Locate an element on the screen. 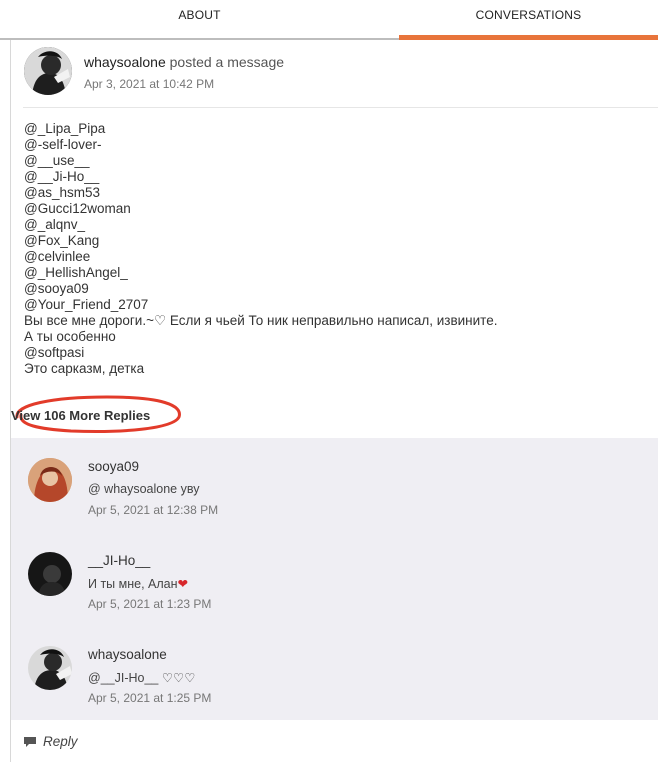 This screenshot has width=658, height=762. reply-author: sooya09 is located at coordinates (113, 466).